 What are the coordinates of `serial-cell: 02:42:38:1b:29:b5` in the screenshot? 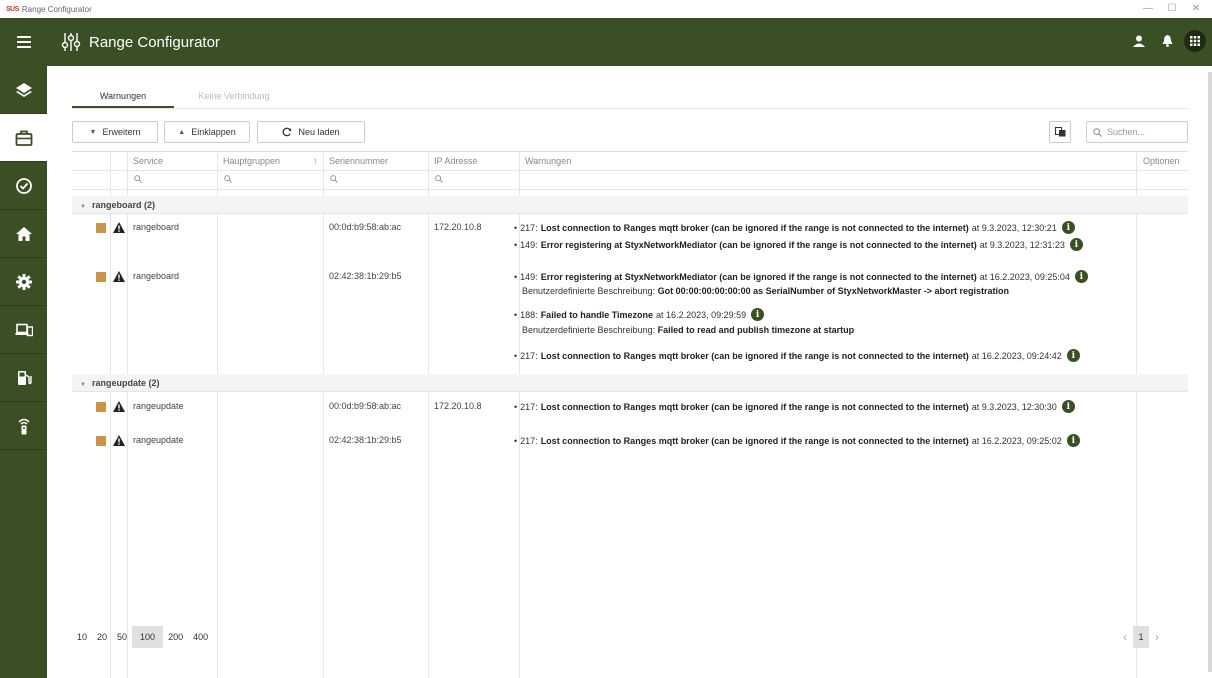 It's located at (365, 276).